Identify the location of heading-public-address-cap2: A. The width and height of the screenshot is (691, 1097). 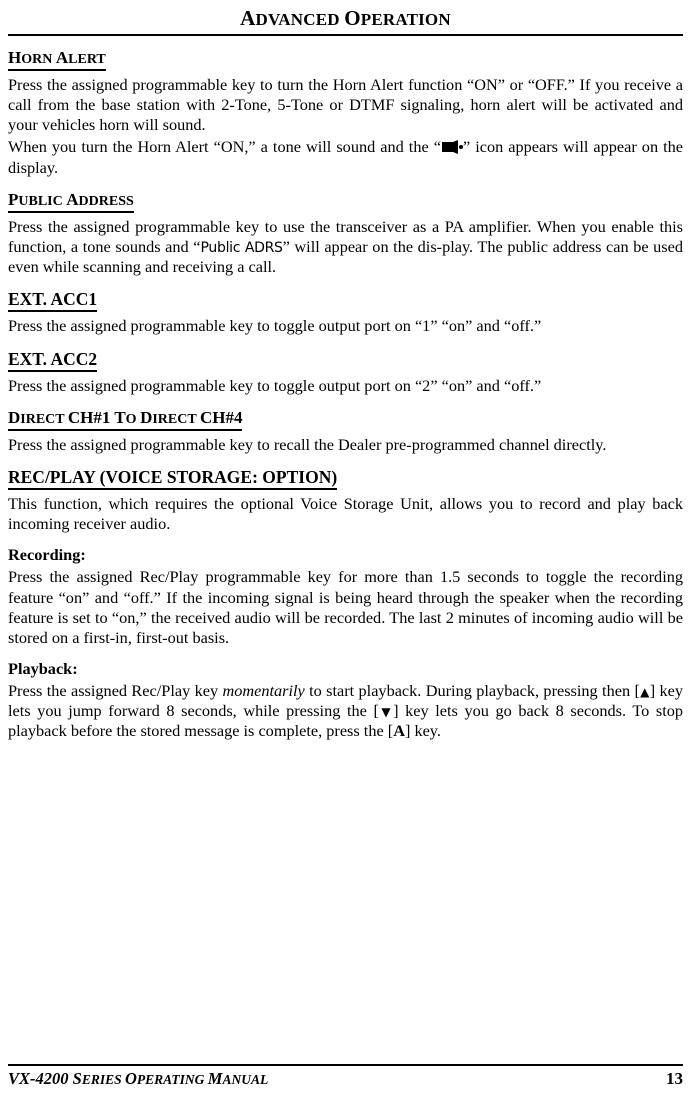
(72, 199).